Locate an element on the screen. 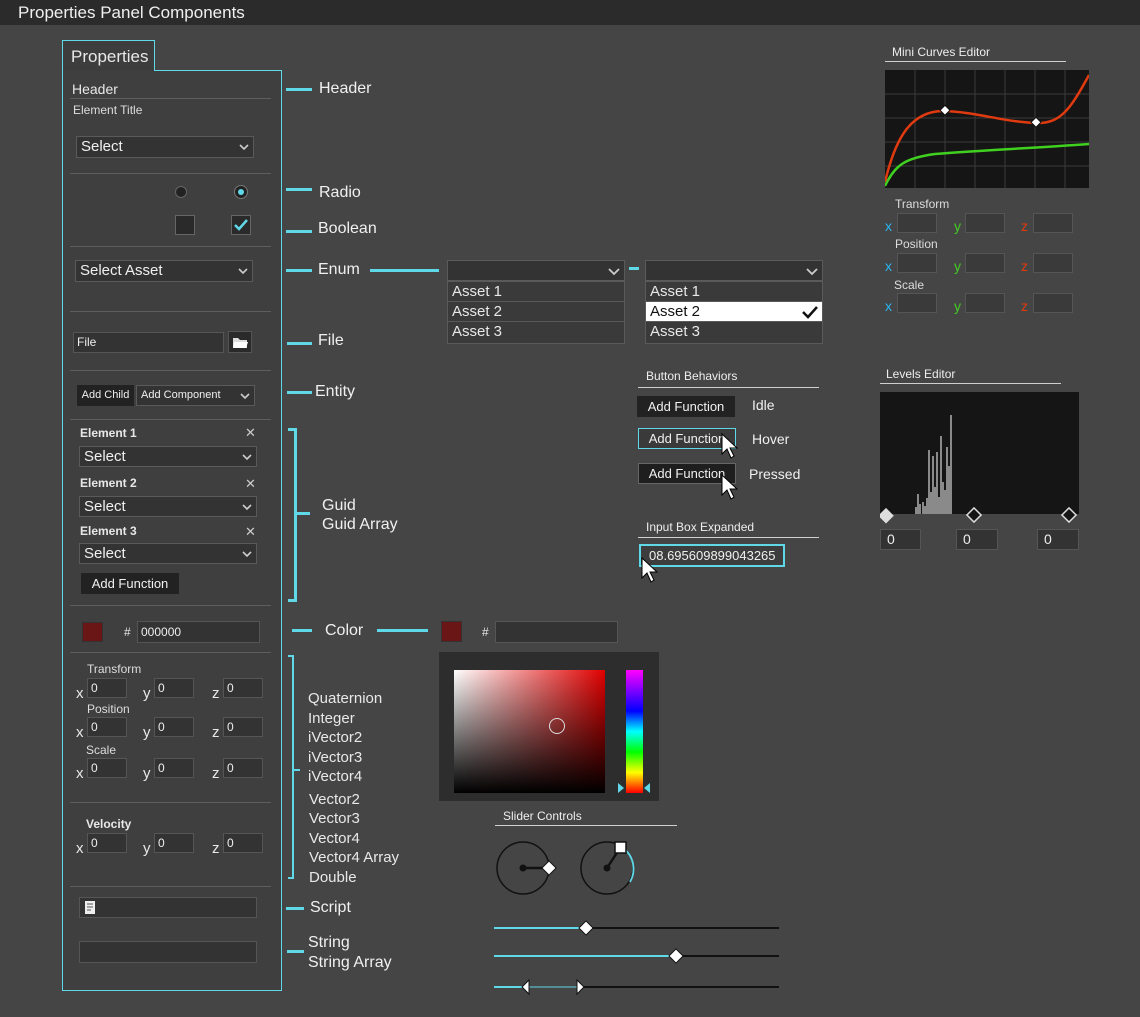 The image size is (1140, 1017). enum-list-1: Asset 1 Asset 2 Asset 3 is located at coordinates (536, 312).